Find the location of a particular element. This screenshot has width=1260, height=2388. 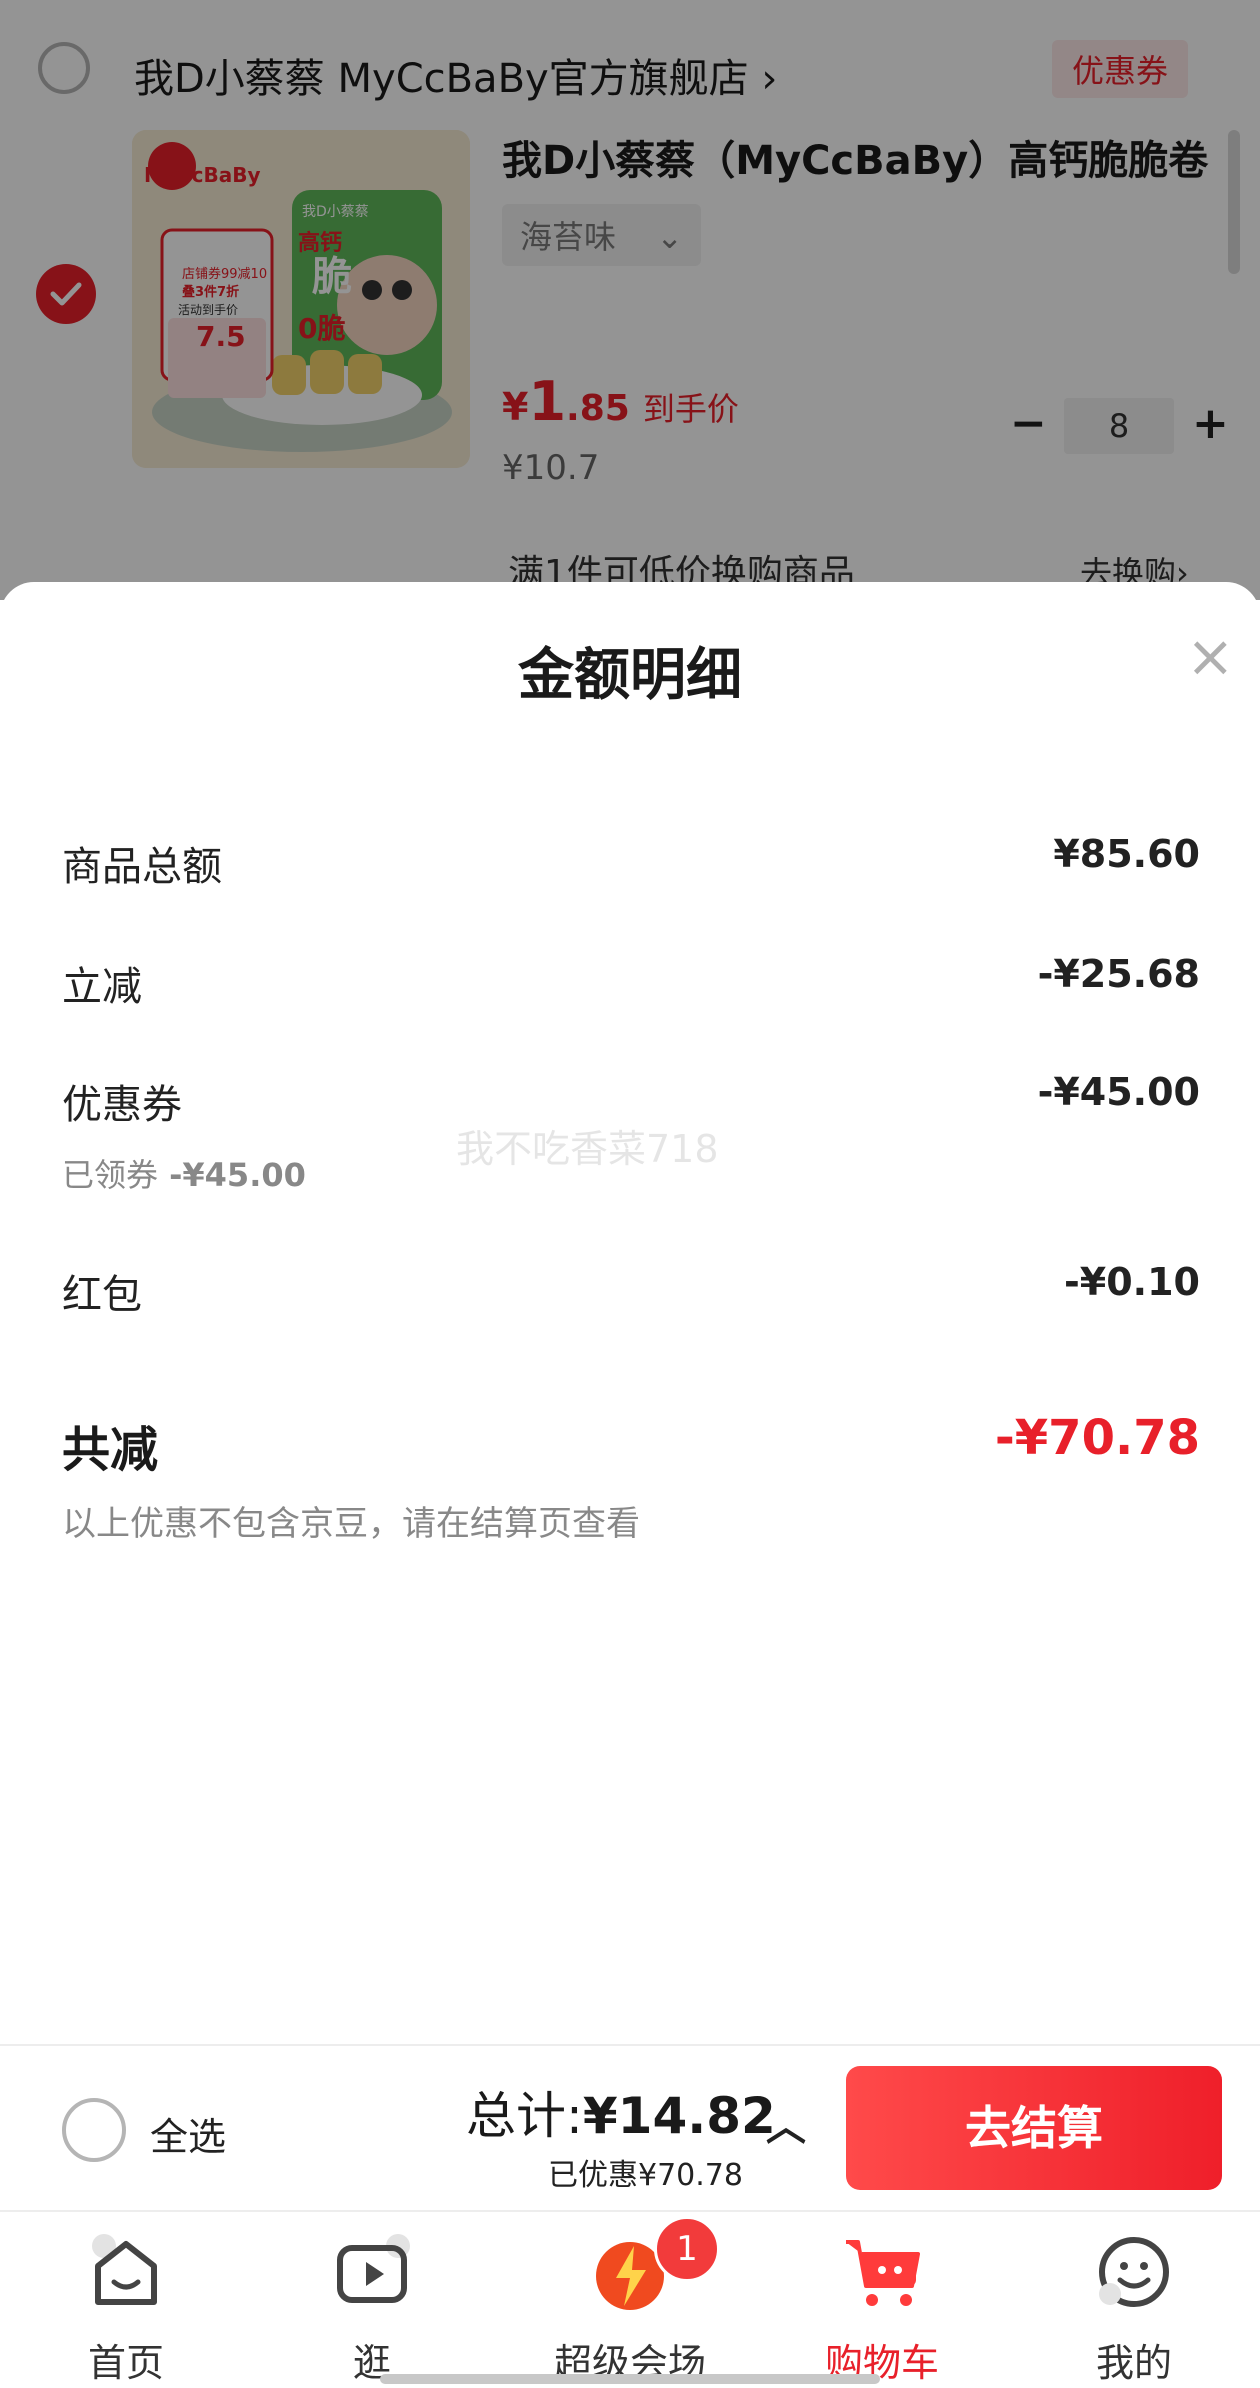

total-discount-value: -¥70.78 is located at coordinates (1097, 1438).